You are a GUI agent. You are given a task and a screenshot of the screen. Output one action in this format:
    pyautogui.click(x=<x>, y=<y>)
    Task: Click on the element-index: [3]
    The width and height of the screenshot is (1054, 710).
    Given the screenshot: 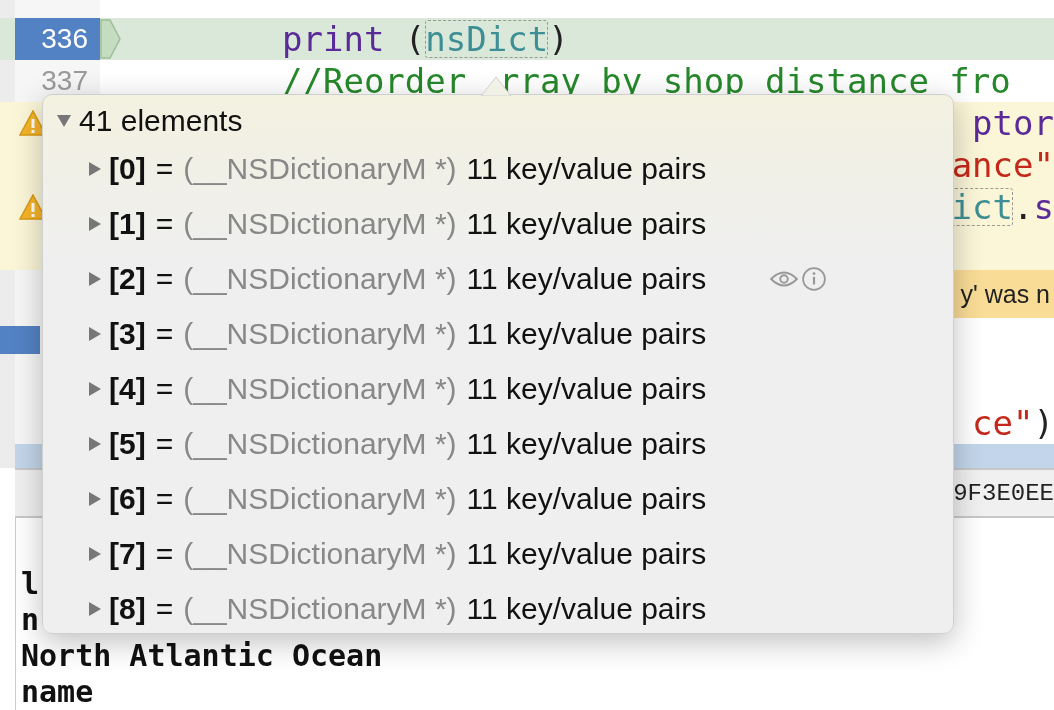 What is the action you would take?
    pyautogui.click(x=127, y=333)
    